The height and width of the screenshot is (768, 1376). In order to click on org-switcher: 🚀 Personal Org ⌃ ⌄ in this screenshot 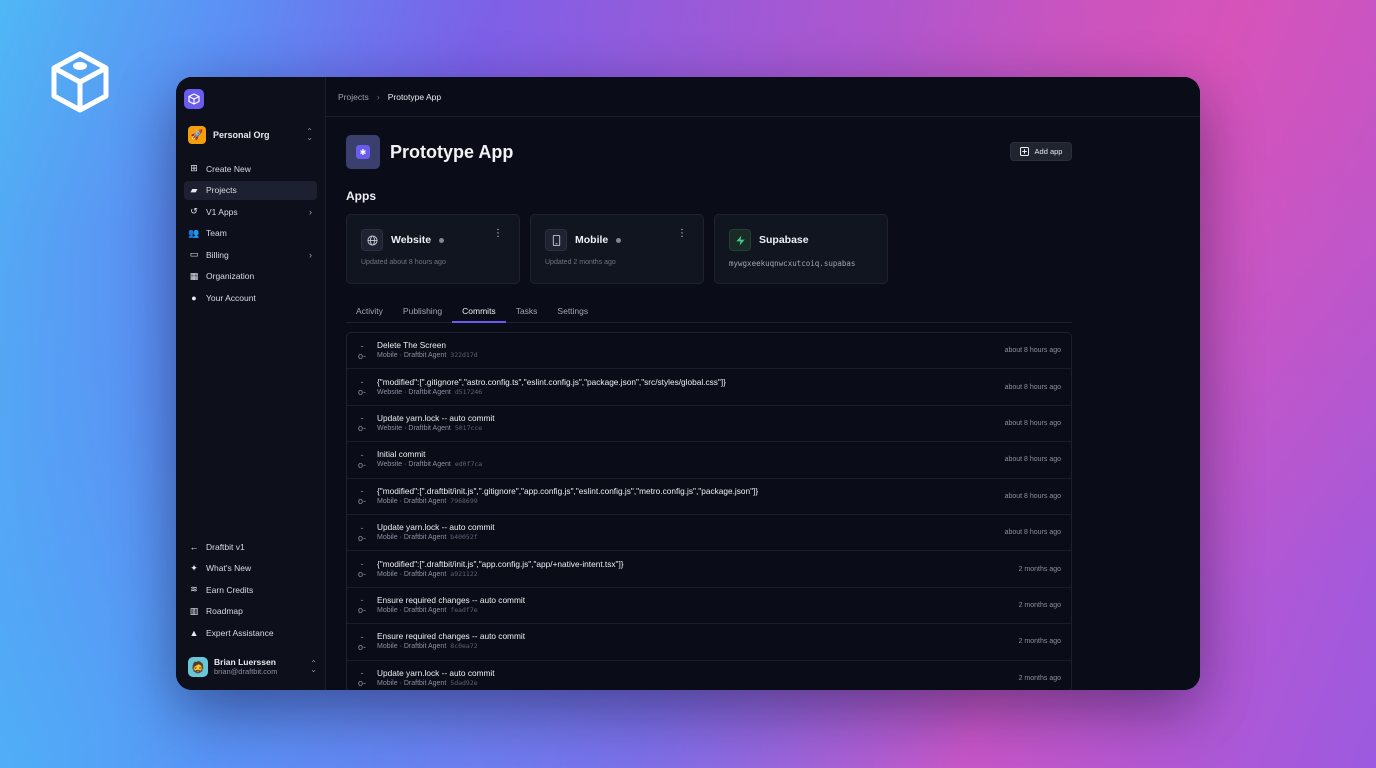, I will do `click(250, 135)`.